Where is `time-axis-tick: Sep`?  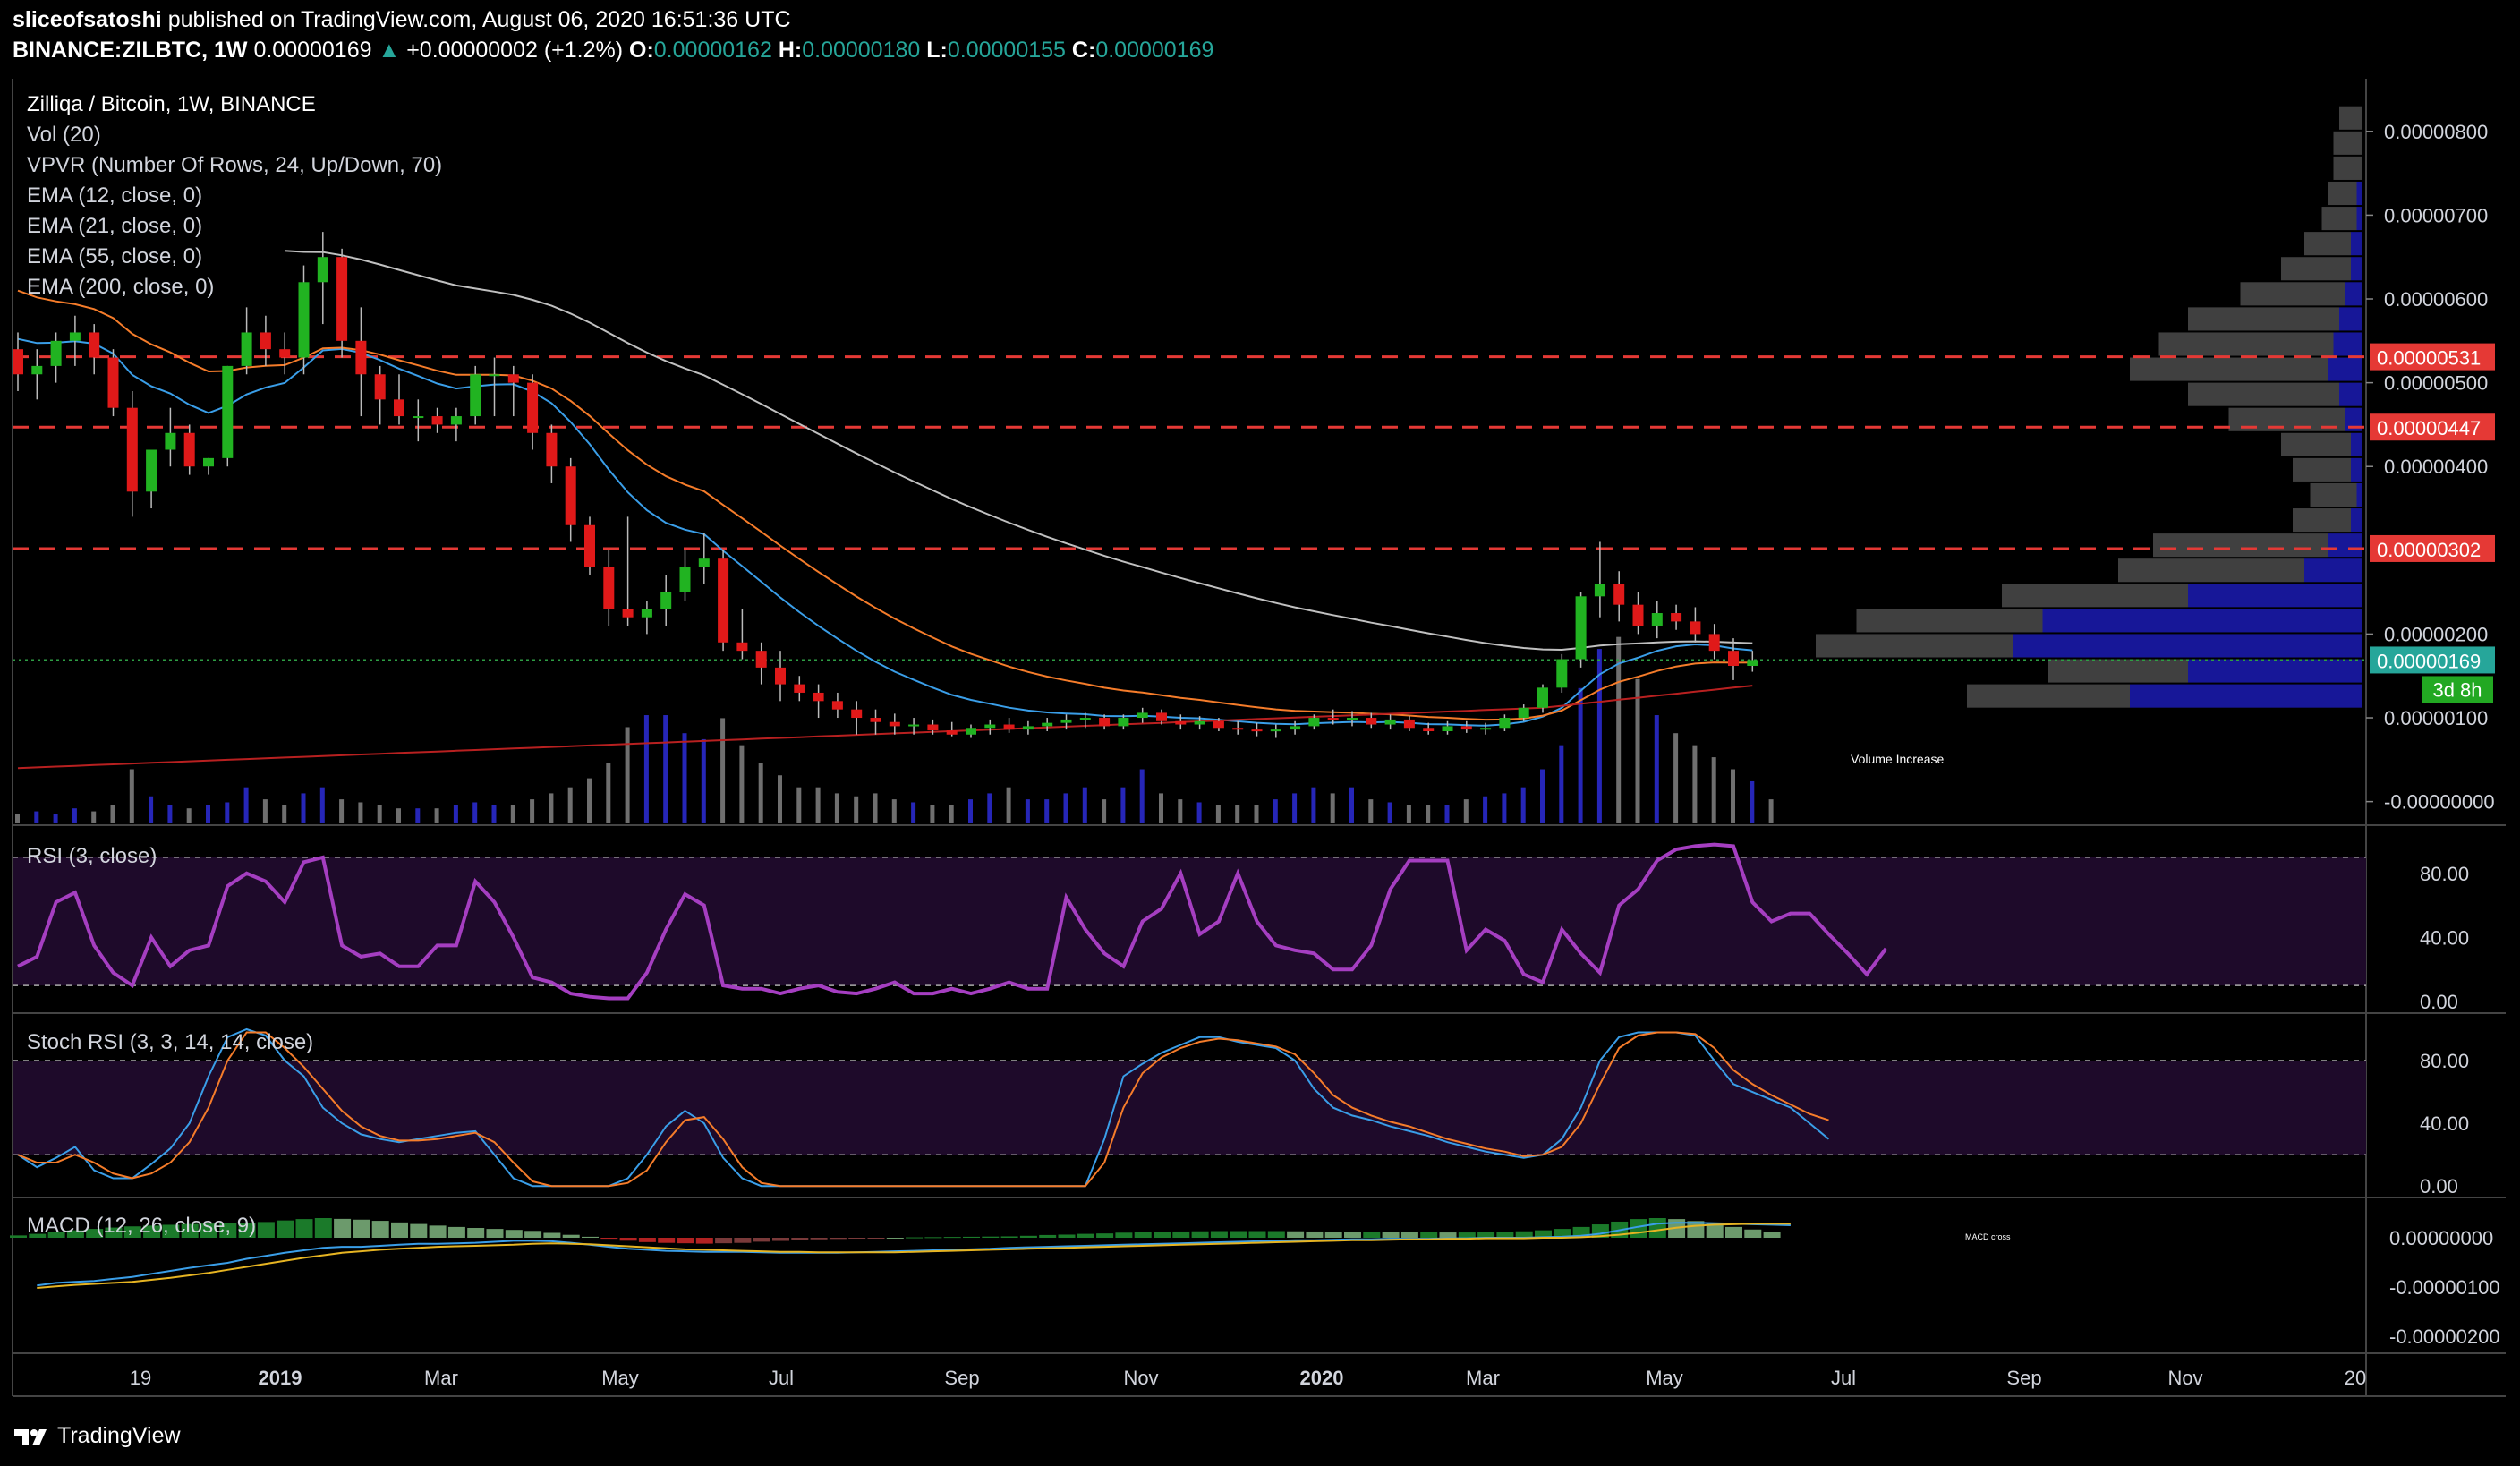
time-axis-tick: Sep is located at coordinates (2023, 1378).